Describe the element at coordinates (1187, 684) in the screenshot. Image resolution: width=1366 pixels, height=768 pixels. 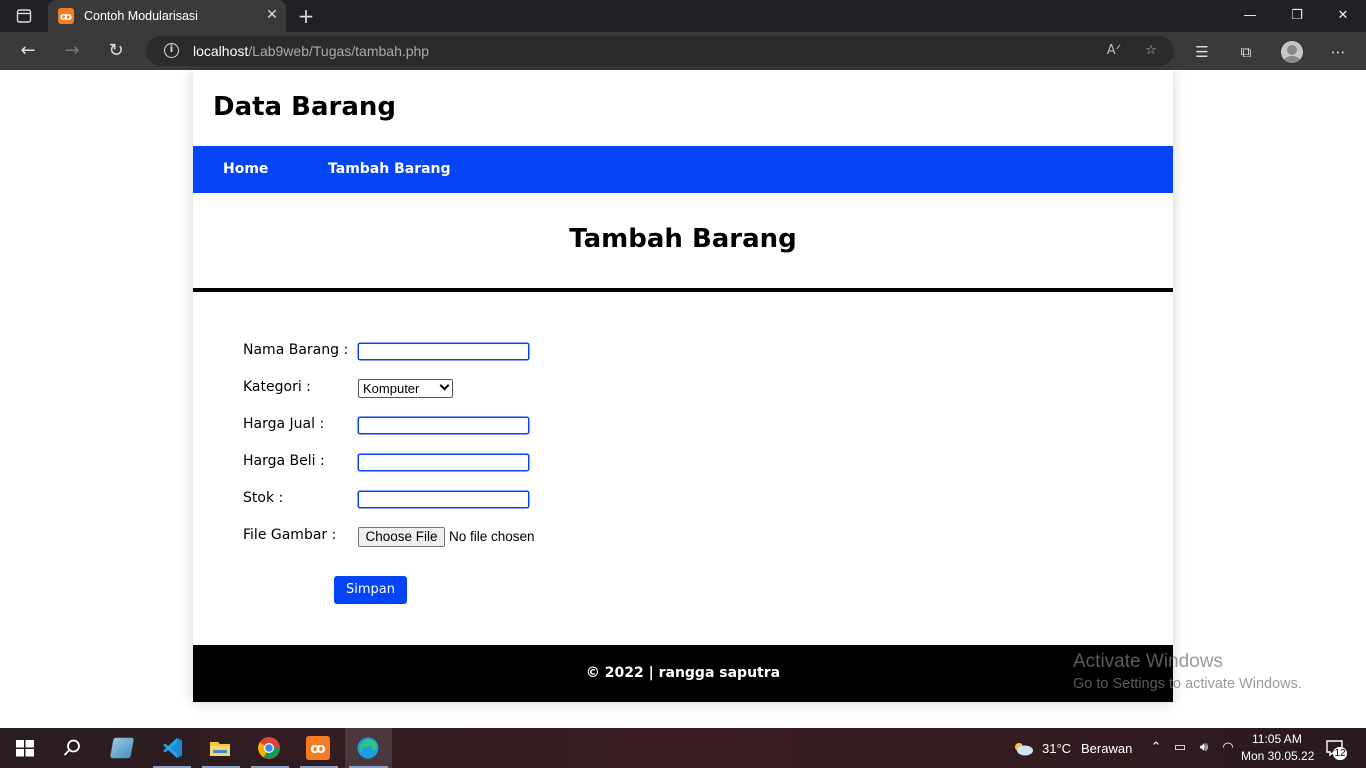
I see `activate-windows-subtitle: Go to Settings to activate Windows.` at that location.